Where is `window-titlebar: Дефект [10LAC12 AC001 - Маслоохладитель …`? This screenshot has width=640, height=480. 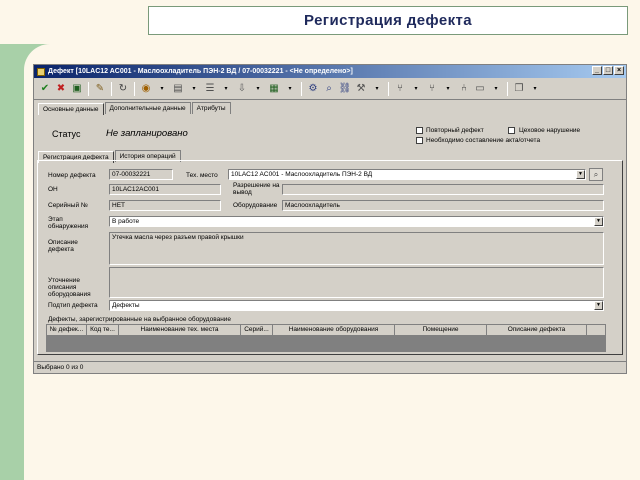
window-titlebar: Дефект [10LAC12 AC001 - Маслоохладитель … is located at coordinates (330, 71).